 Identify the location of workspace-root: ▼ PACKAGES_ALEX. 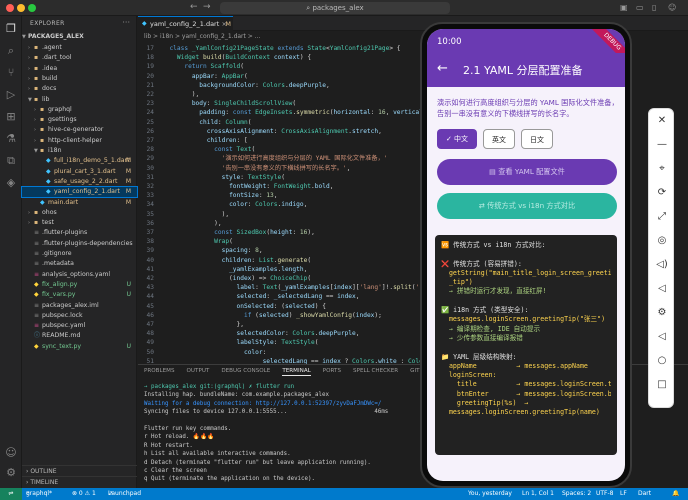
(79, 37).